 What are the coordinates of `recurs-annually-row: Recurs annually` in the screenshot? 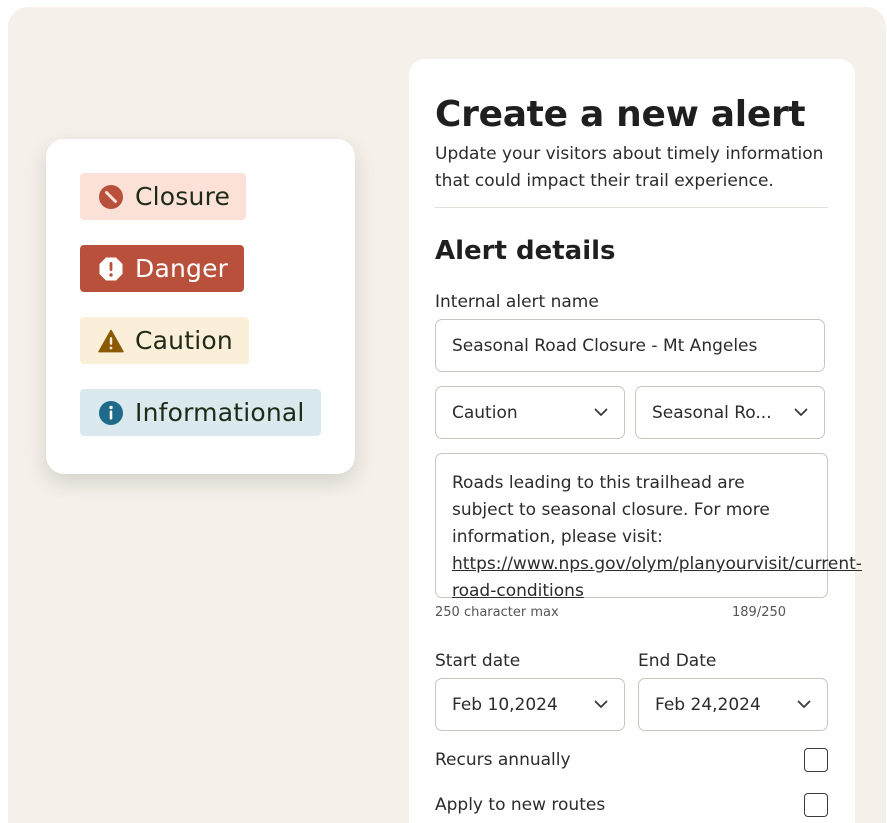 It's located at (631, 760).